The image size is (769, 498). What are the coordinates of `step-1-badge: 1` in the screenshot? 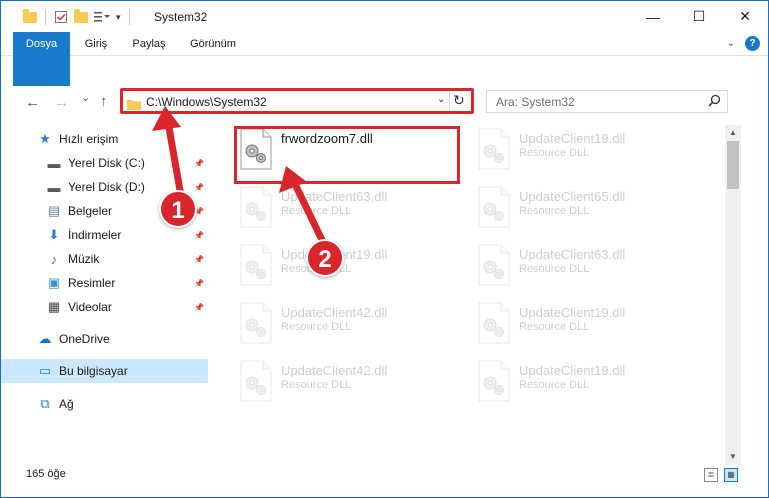 It's located at (178, 209).